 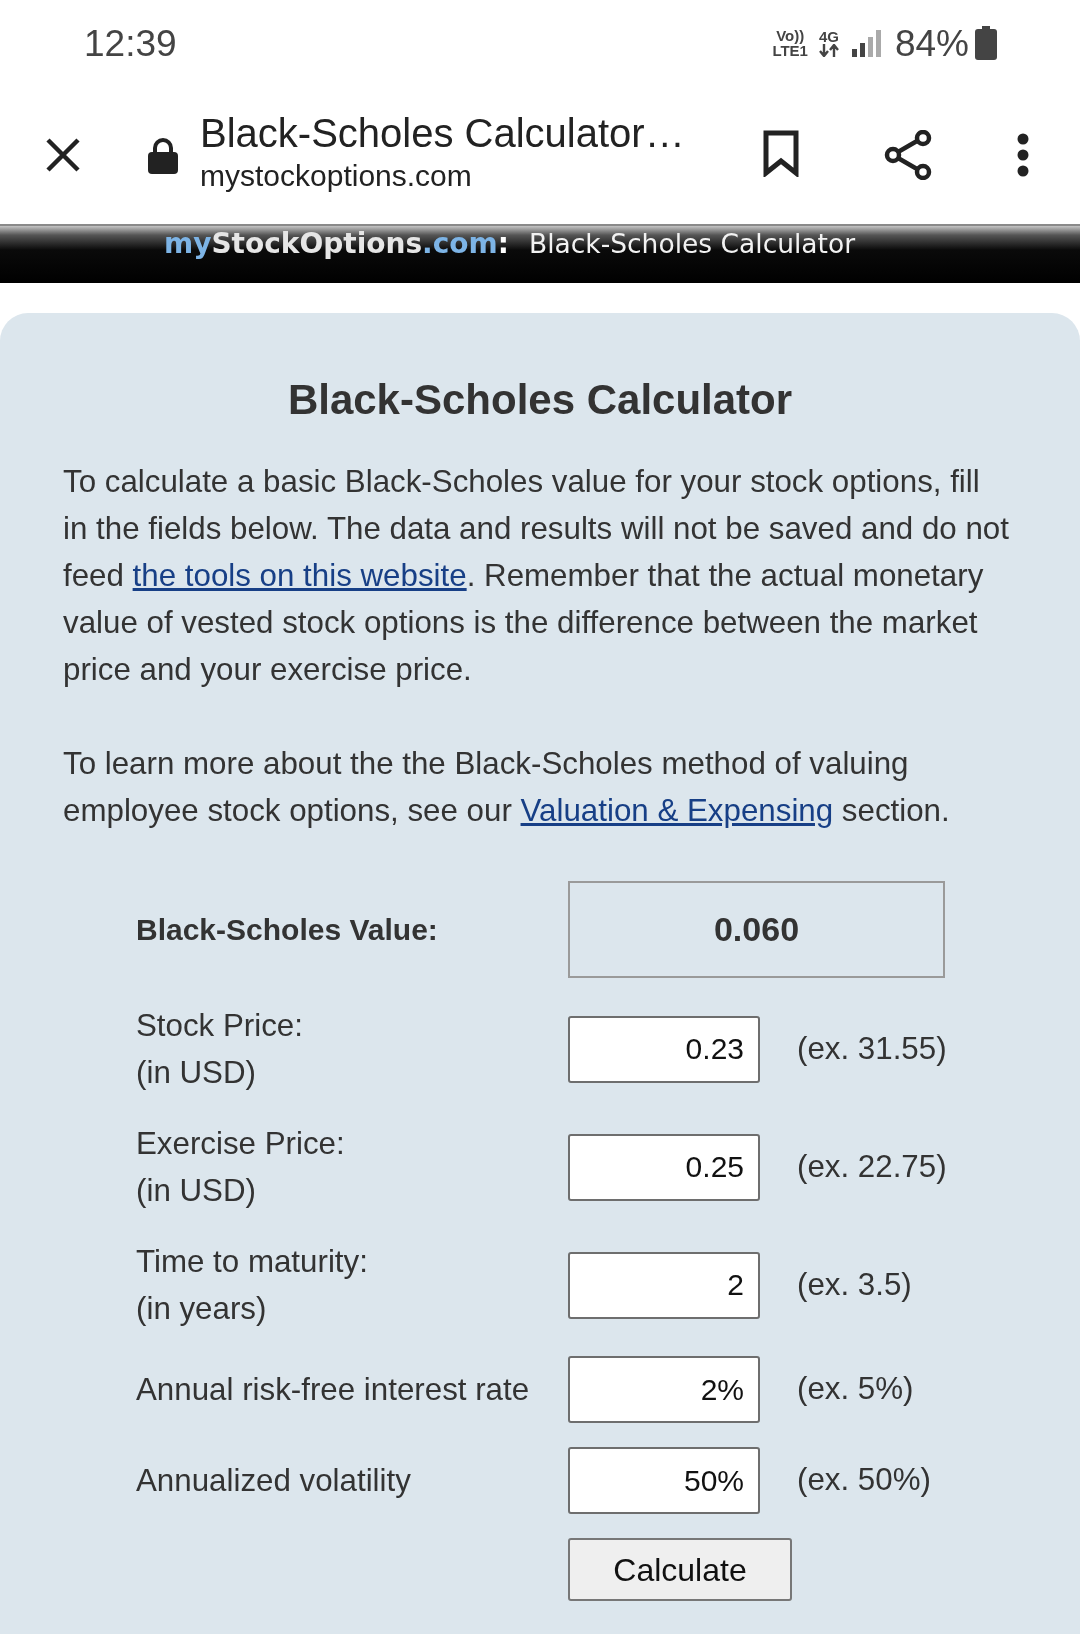 I want to click on lock-icon, so click(x=163, y=155).